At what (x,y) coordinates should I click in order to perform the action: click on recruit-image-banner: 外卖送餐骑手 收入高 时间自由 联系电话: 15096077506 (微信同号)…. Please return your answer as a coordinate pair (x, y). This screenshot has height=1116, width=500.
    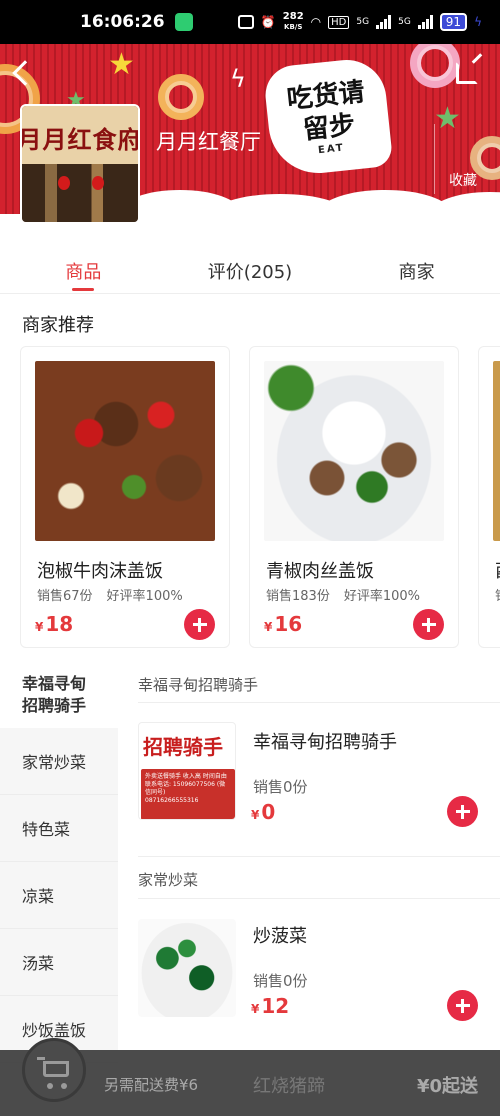
    Looking at the image, I should click on (188, 794).